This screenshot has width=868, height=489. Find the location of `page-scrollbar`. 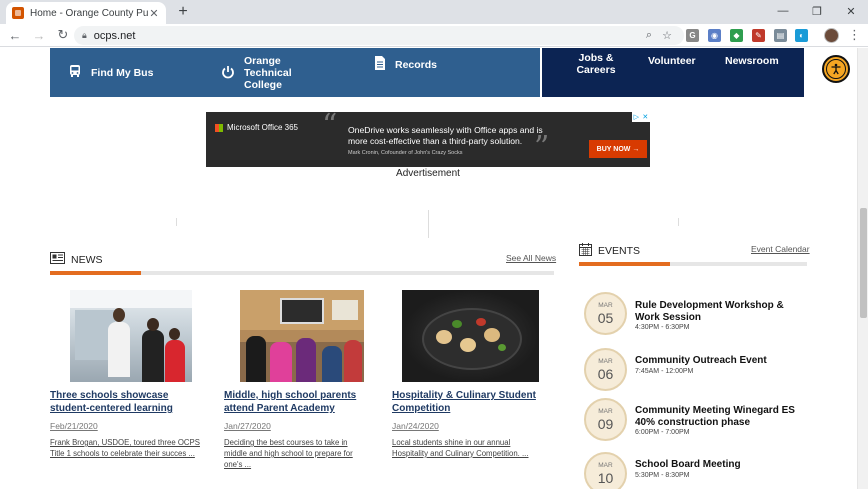

page-scrollbar is located at coordinates (862, 268).